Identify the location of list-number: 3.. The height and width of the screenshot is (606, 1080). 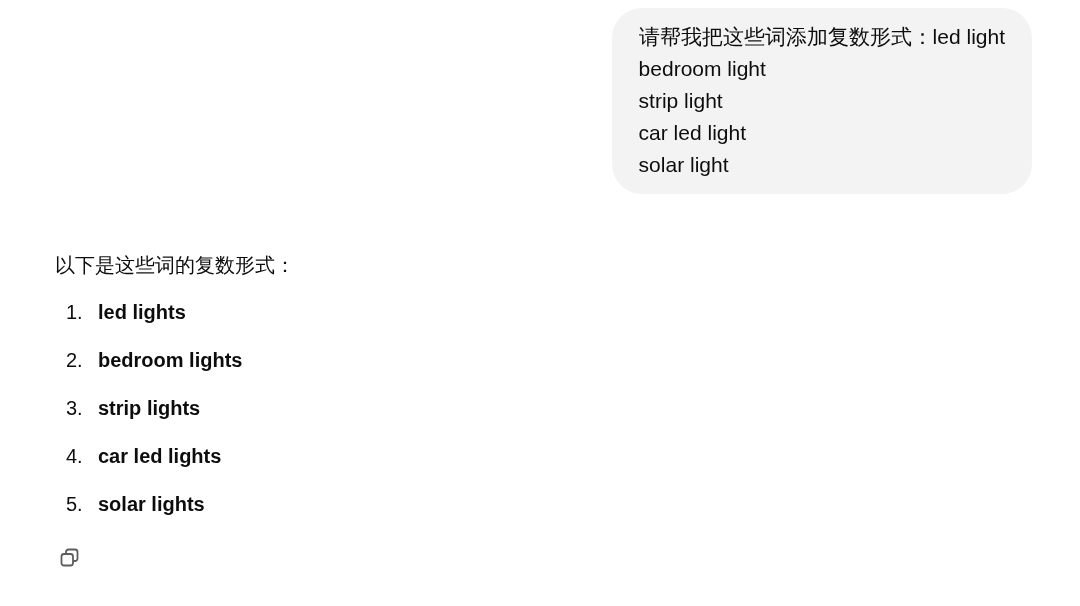
(75, 408).